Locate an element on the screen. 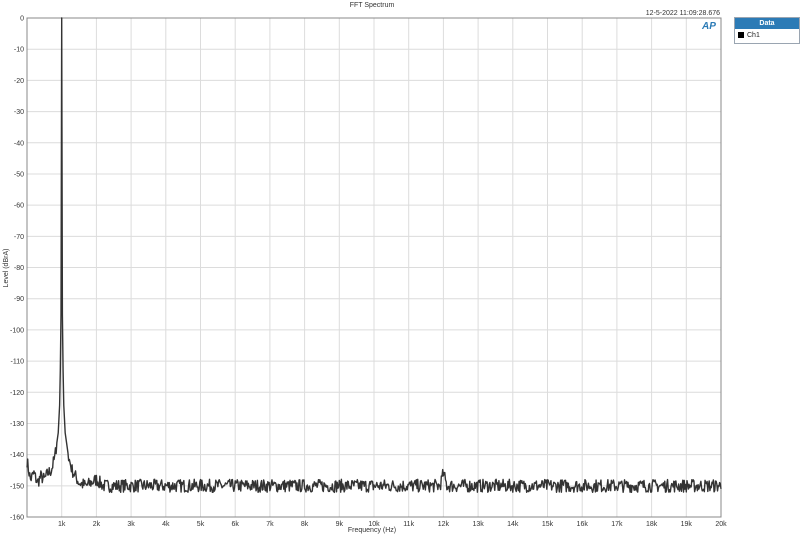 This screenshot has height=535, width=800. x-tick-label: 13k is located at coordinates (478, 524).